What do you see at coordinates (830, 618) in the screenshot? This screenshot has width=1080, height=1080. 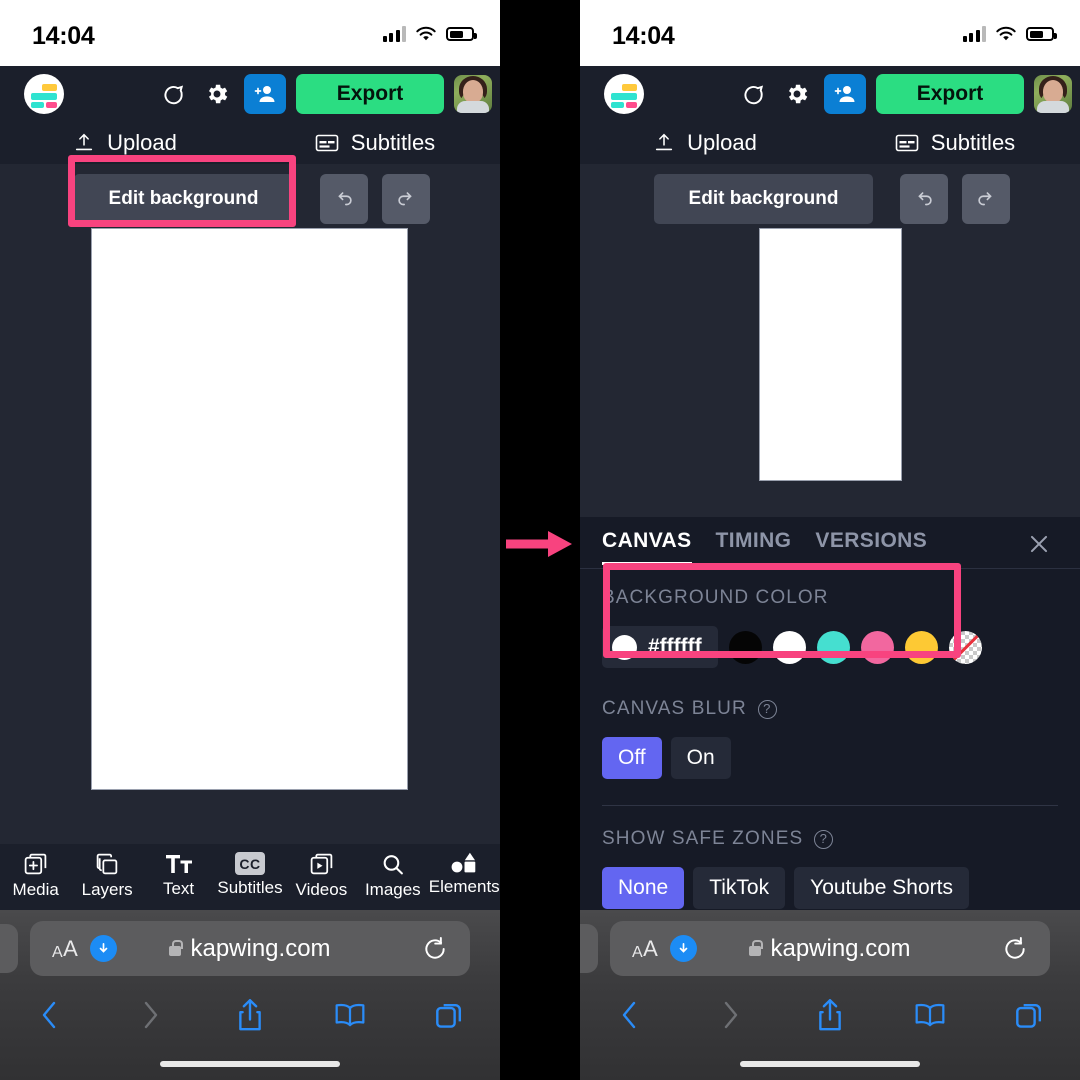 I see `background-color-section: BACKGROUND COLOR #ffffff` at bounding box center [830, 618].